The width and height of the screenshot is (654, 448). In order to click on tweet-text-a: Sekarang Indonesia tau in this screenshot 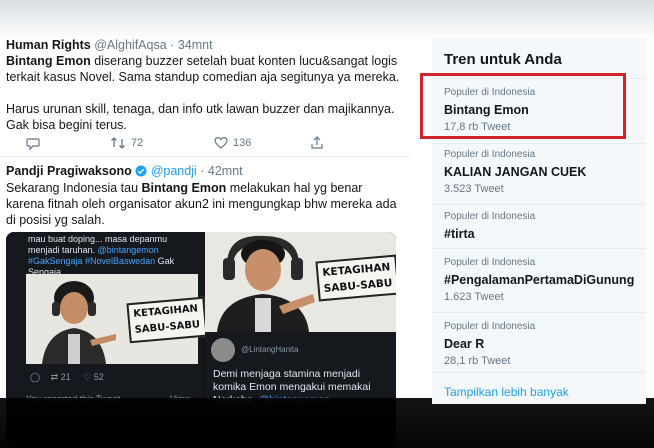, I will do `click(74, 188)`.